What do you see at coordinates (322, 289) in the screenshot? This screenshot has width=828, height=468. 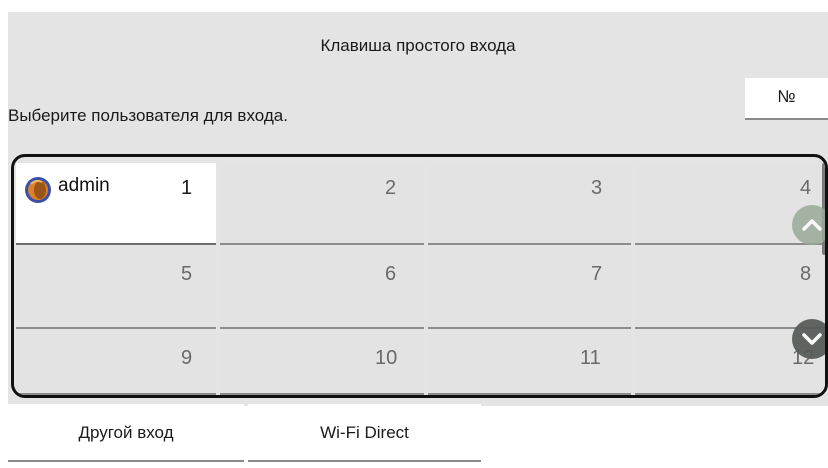 I see `user-cell-6: 6` at bounding box center [322, 289].